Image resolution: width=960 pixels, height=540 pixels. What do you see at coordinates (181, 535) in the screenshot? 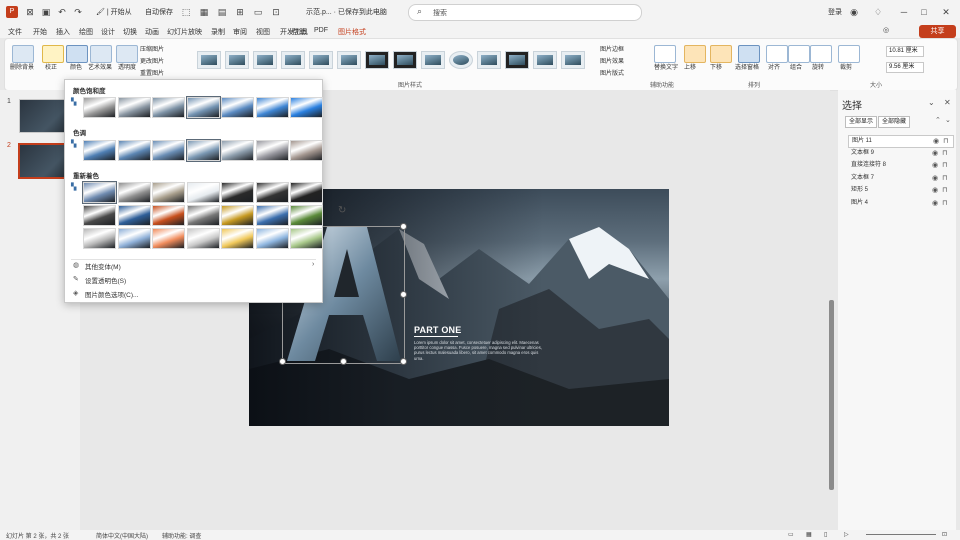
I see `accessibility-status: 辅助功能: 调查` at bounding box center [181, 535].